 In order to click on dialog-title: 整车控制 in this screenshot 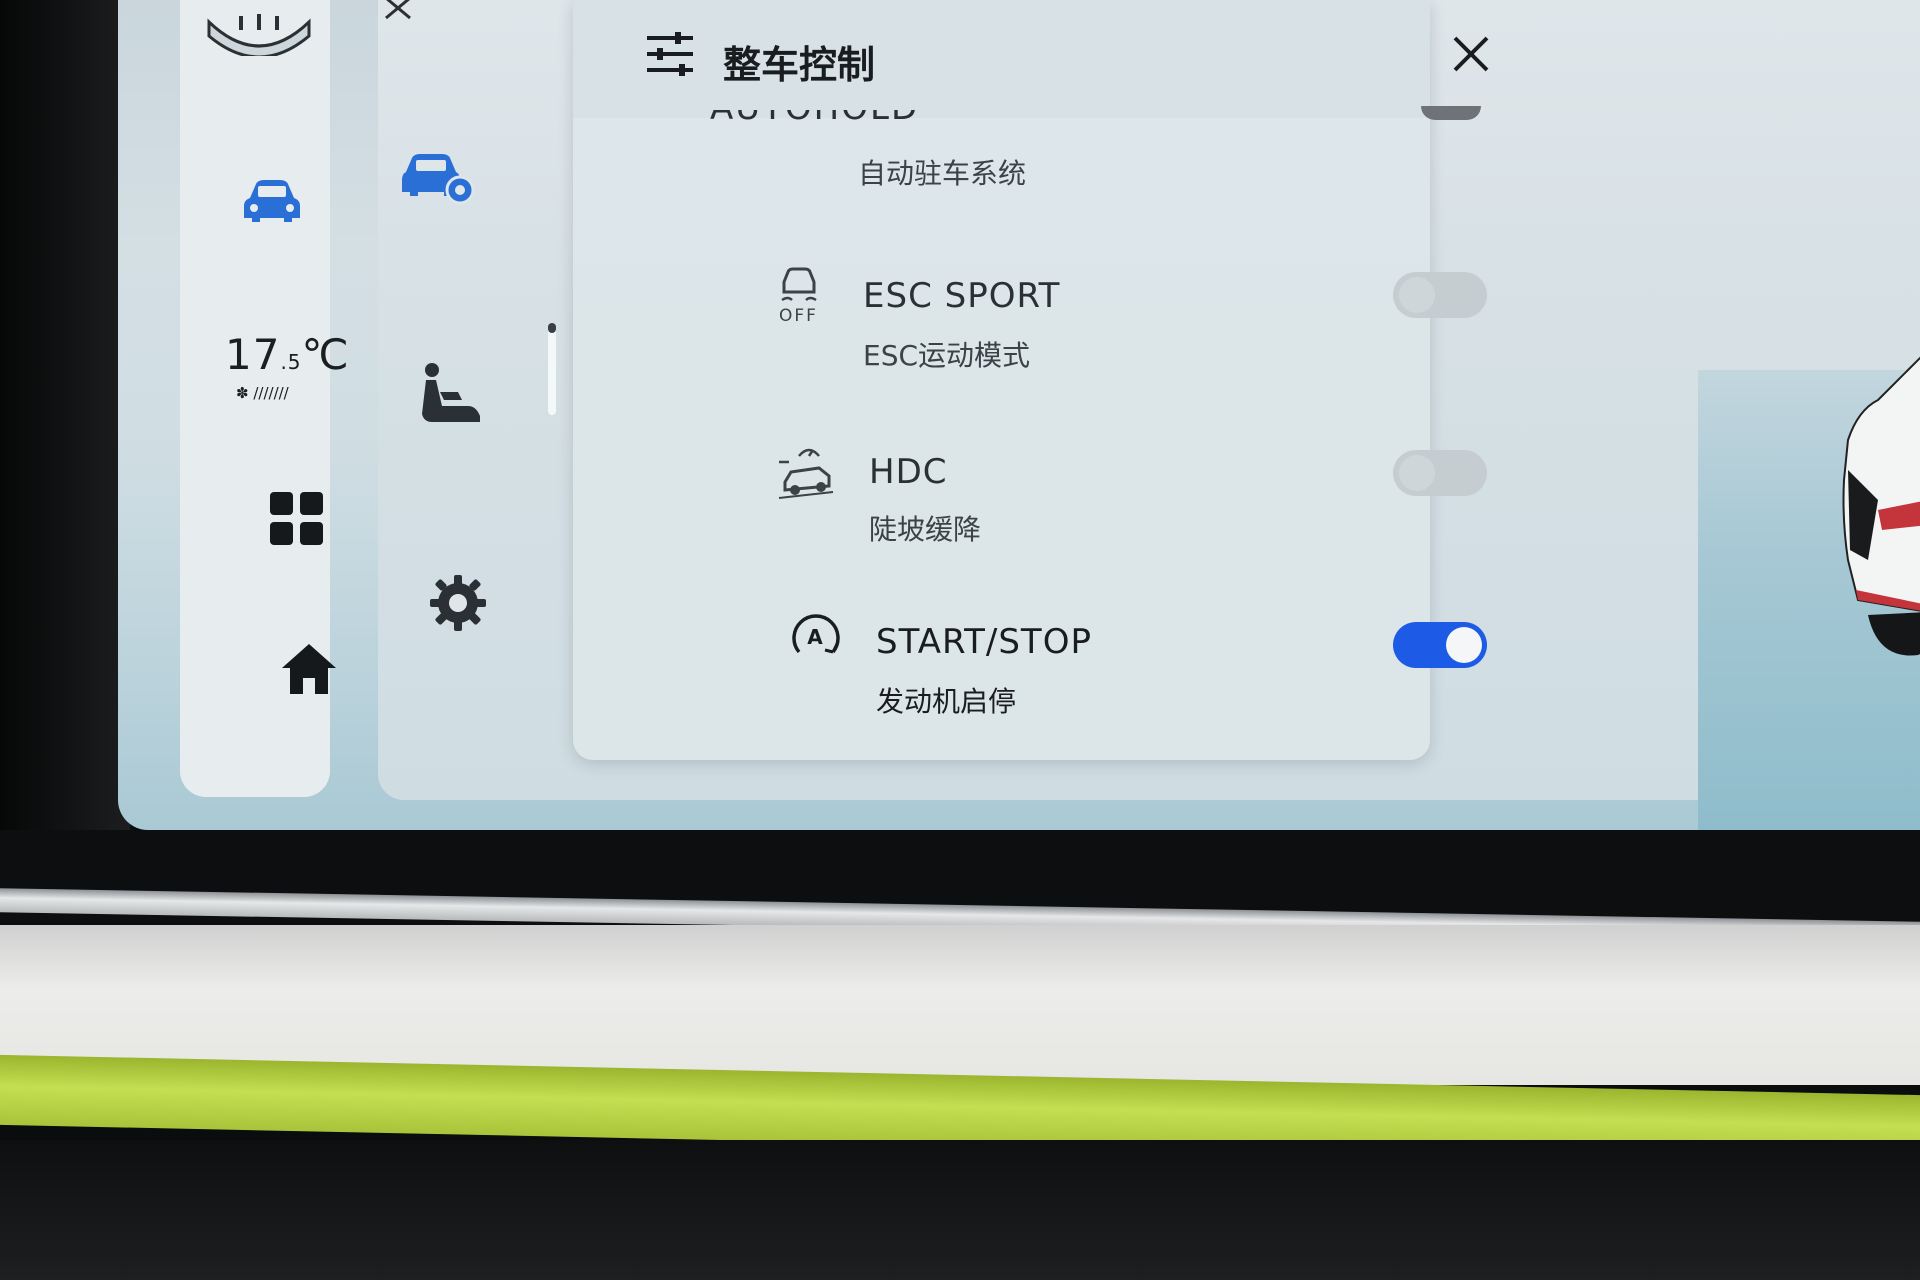, I will do `click(799, 65)`.